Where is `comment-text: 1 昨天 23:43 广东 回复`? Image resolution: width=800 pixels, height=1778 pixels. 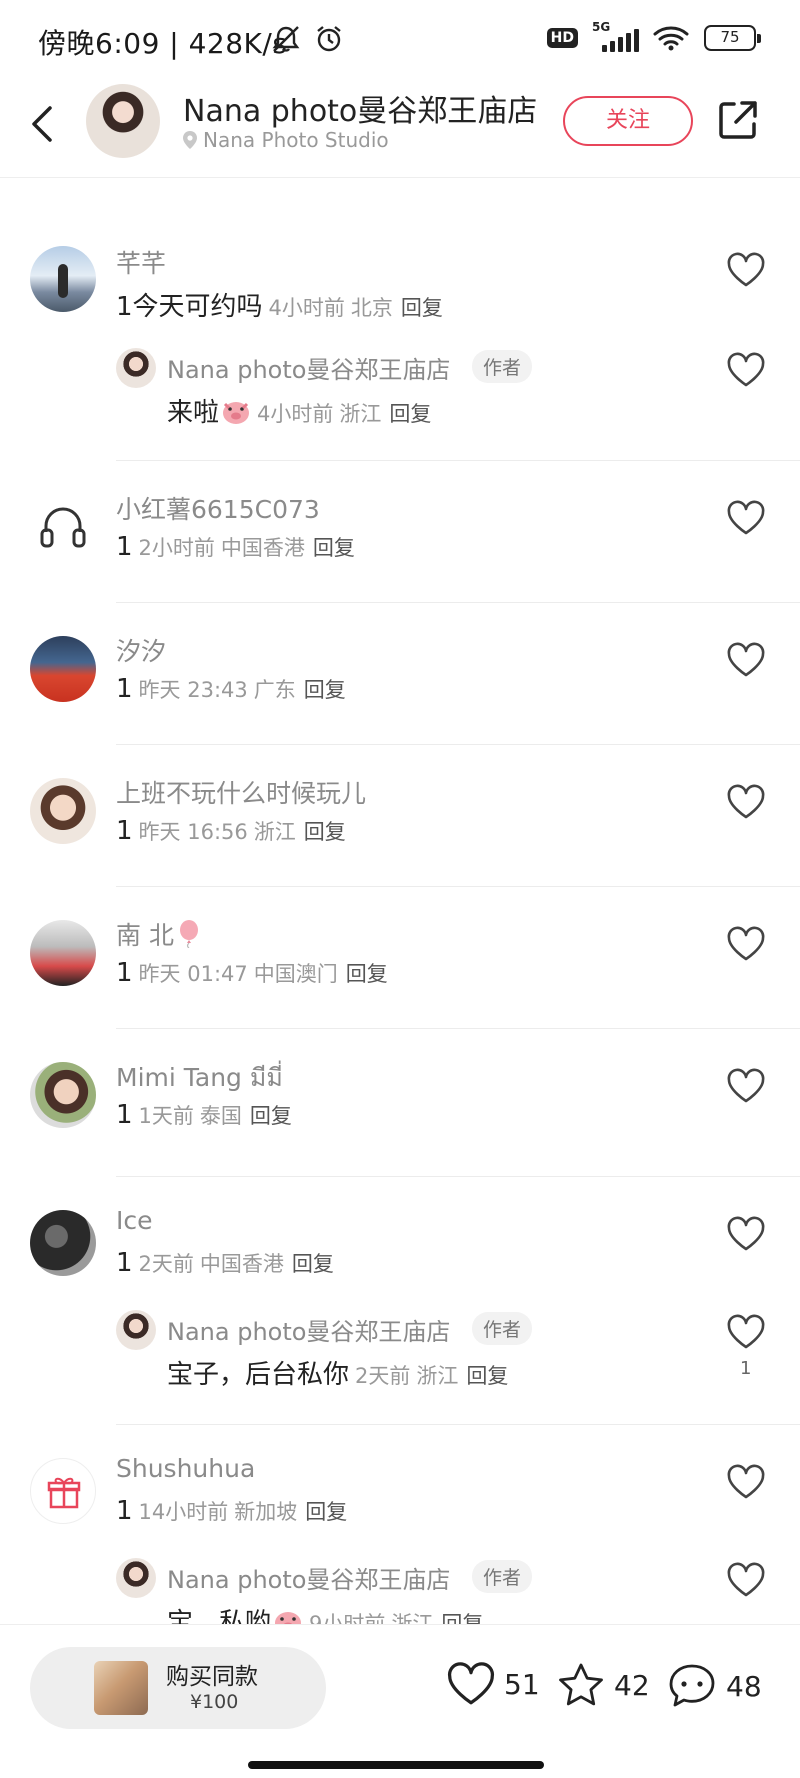
comment-text: 1 昨天 23:43 广东 回复 is located at coordinates (231, 689).